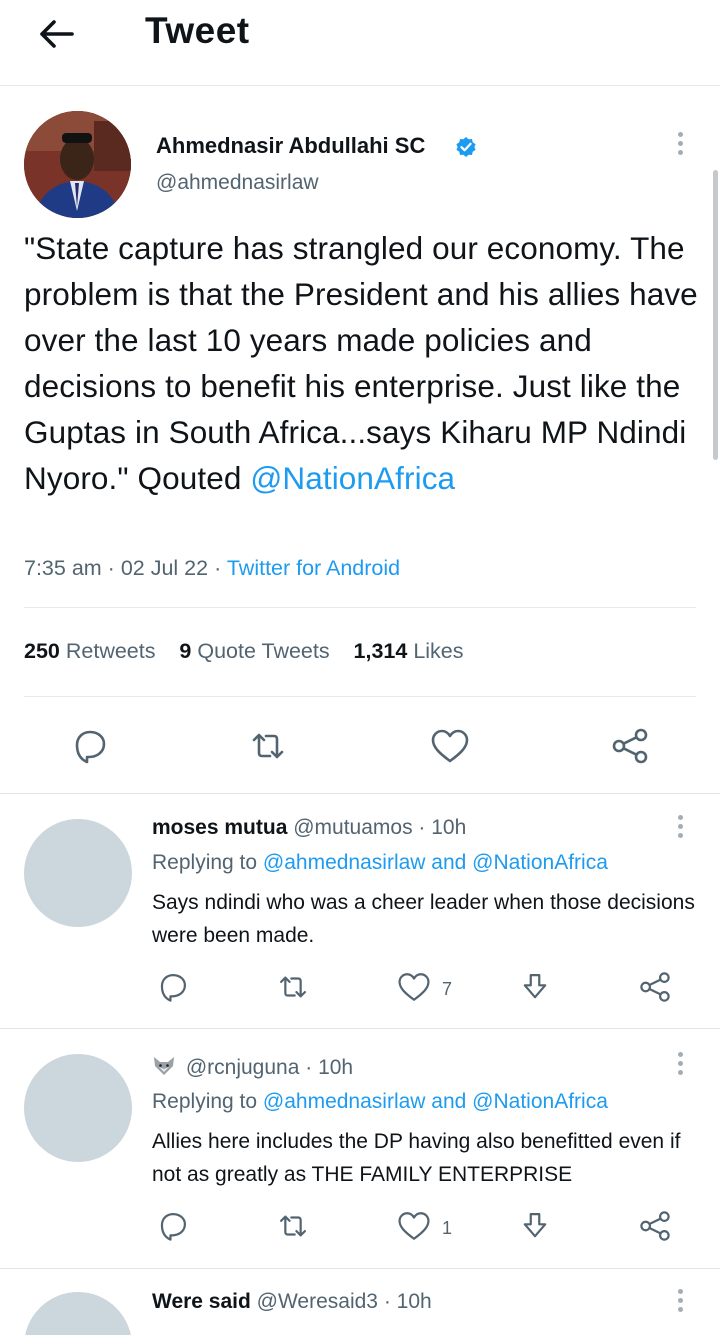  I want to click on fox-emoji-icon, so click(164, 1069).